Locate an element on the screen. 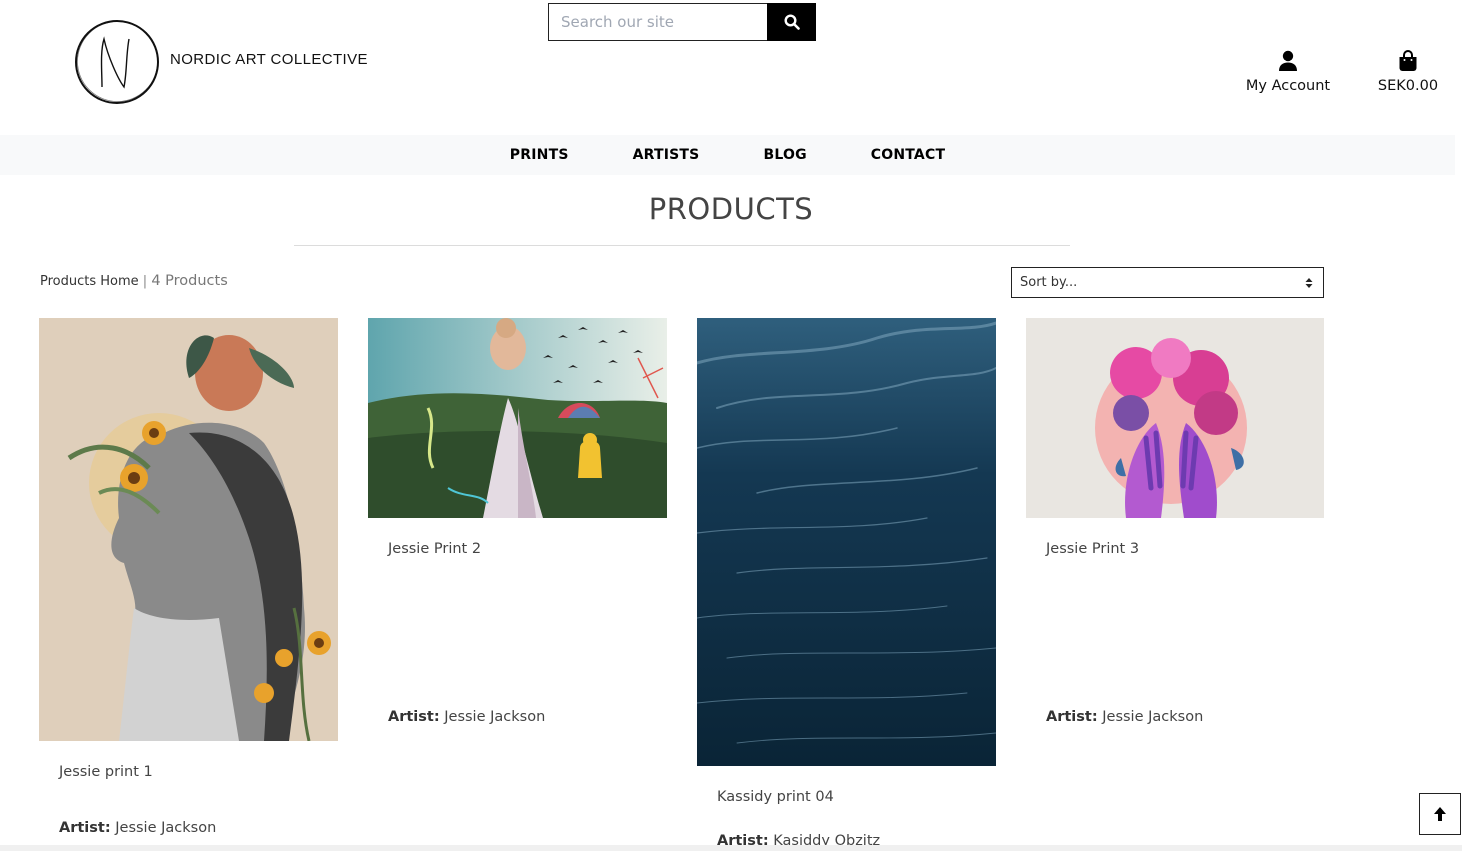 The height and width of the screenshot is (851, 1462). back-to-top-button is located at coordinates (1440, 814).